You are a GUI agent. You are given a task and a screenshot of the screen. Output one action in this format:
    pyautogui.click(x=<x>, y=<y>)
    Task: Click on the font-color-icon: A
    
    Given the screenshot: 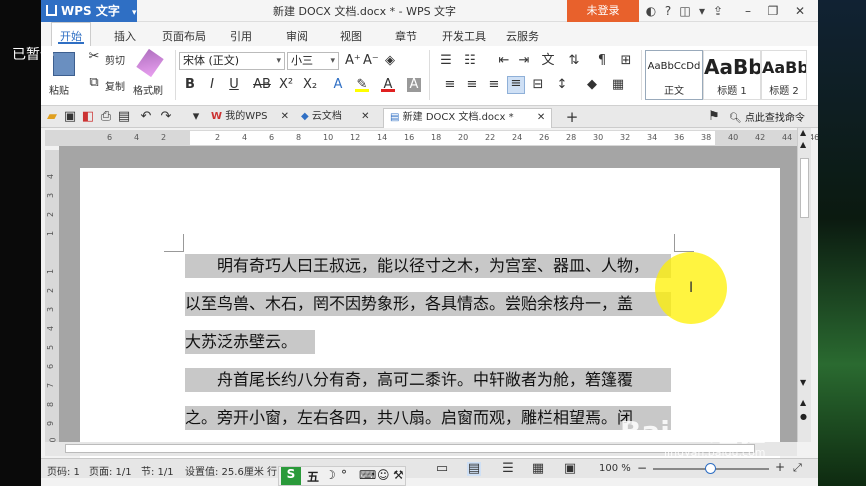 What is the action you would take?
    pyautogui.click(x=388, y=85)
    